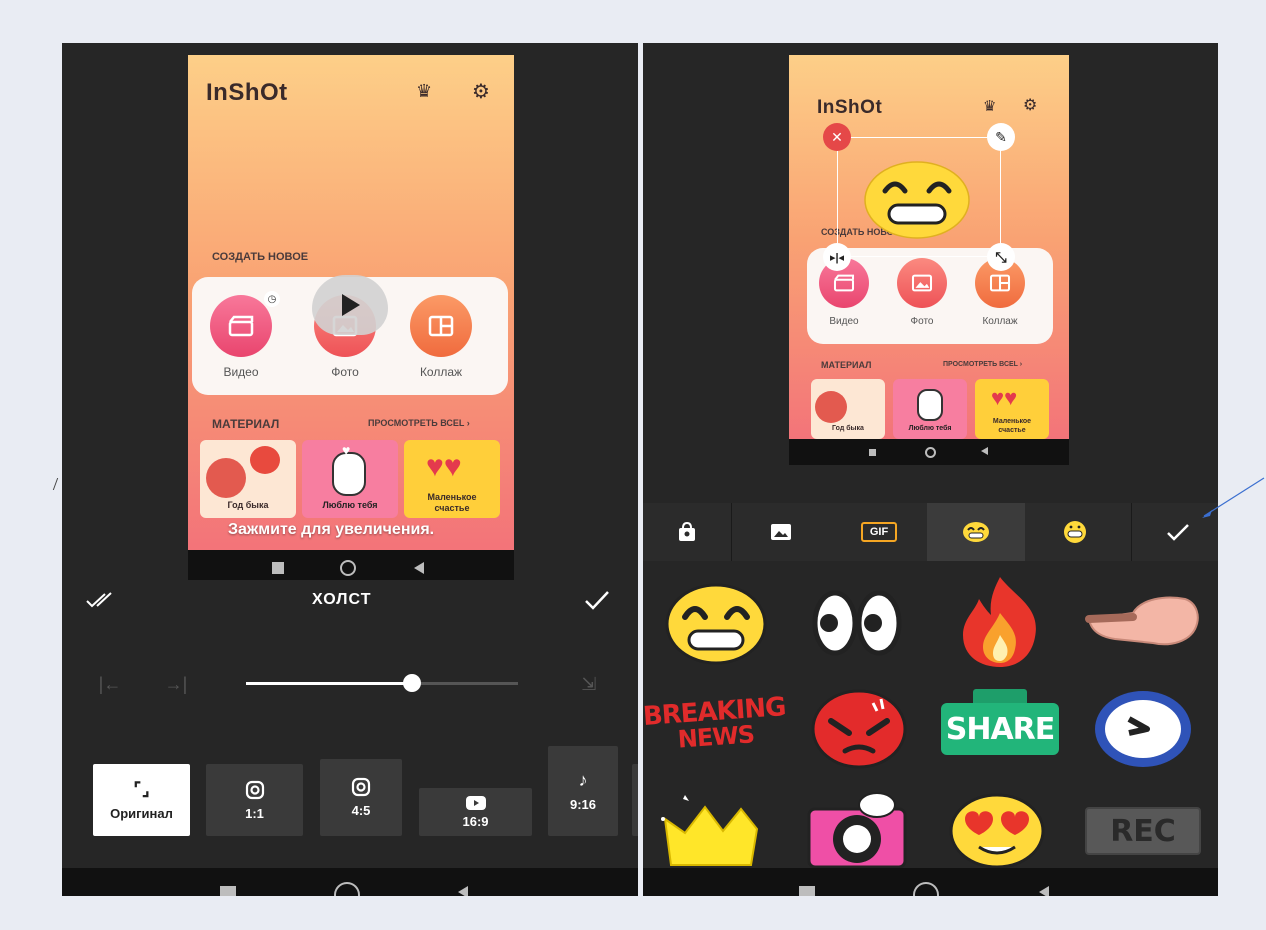 This screenshot has height=930, width=1266. Describe the element at coordinates (1144, 622) in the screenshot. I see `pointing-hand-sticker` at that location.